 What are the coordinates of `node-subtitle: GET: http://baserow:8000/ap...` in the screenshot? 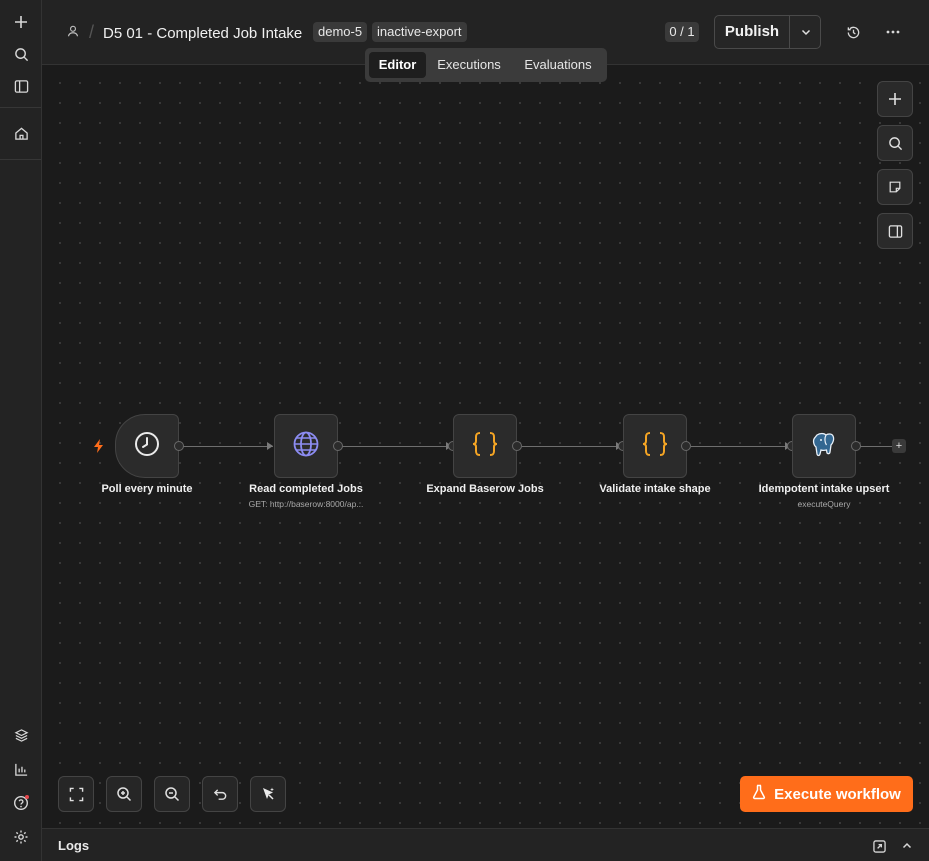 It's located at (306, 504).